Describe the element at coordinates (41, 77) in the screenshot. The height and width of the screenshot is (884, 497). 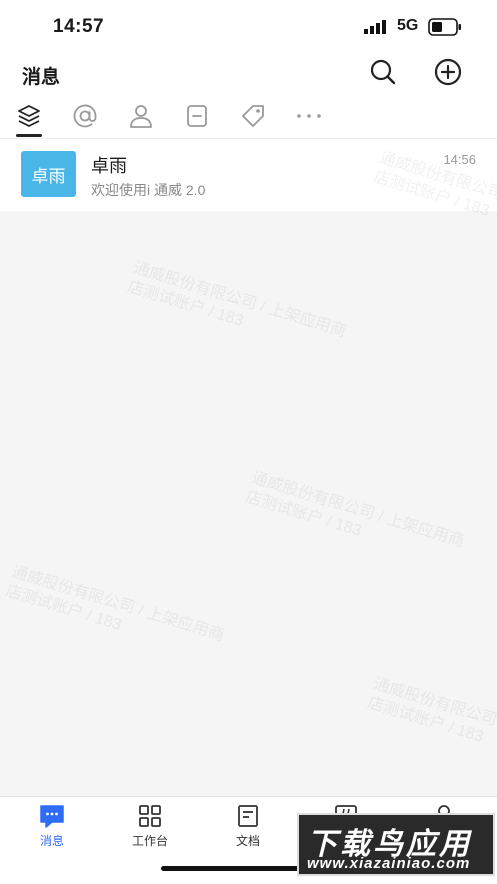
I see `page-title: 消息` at that location.